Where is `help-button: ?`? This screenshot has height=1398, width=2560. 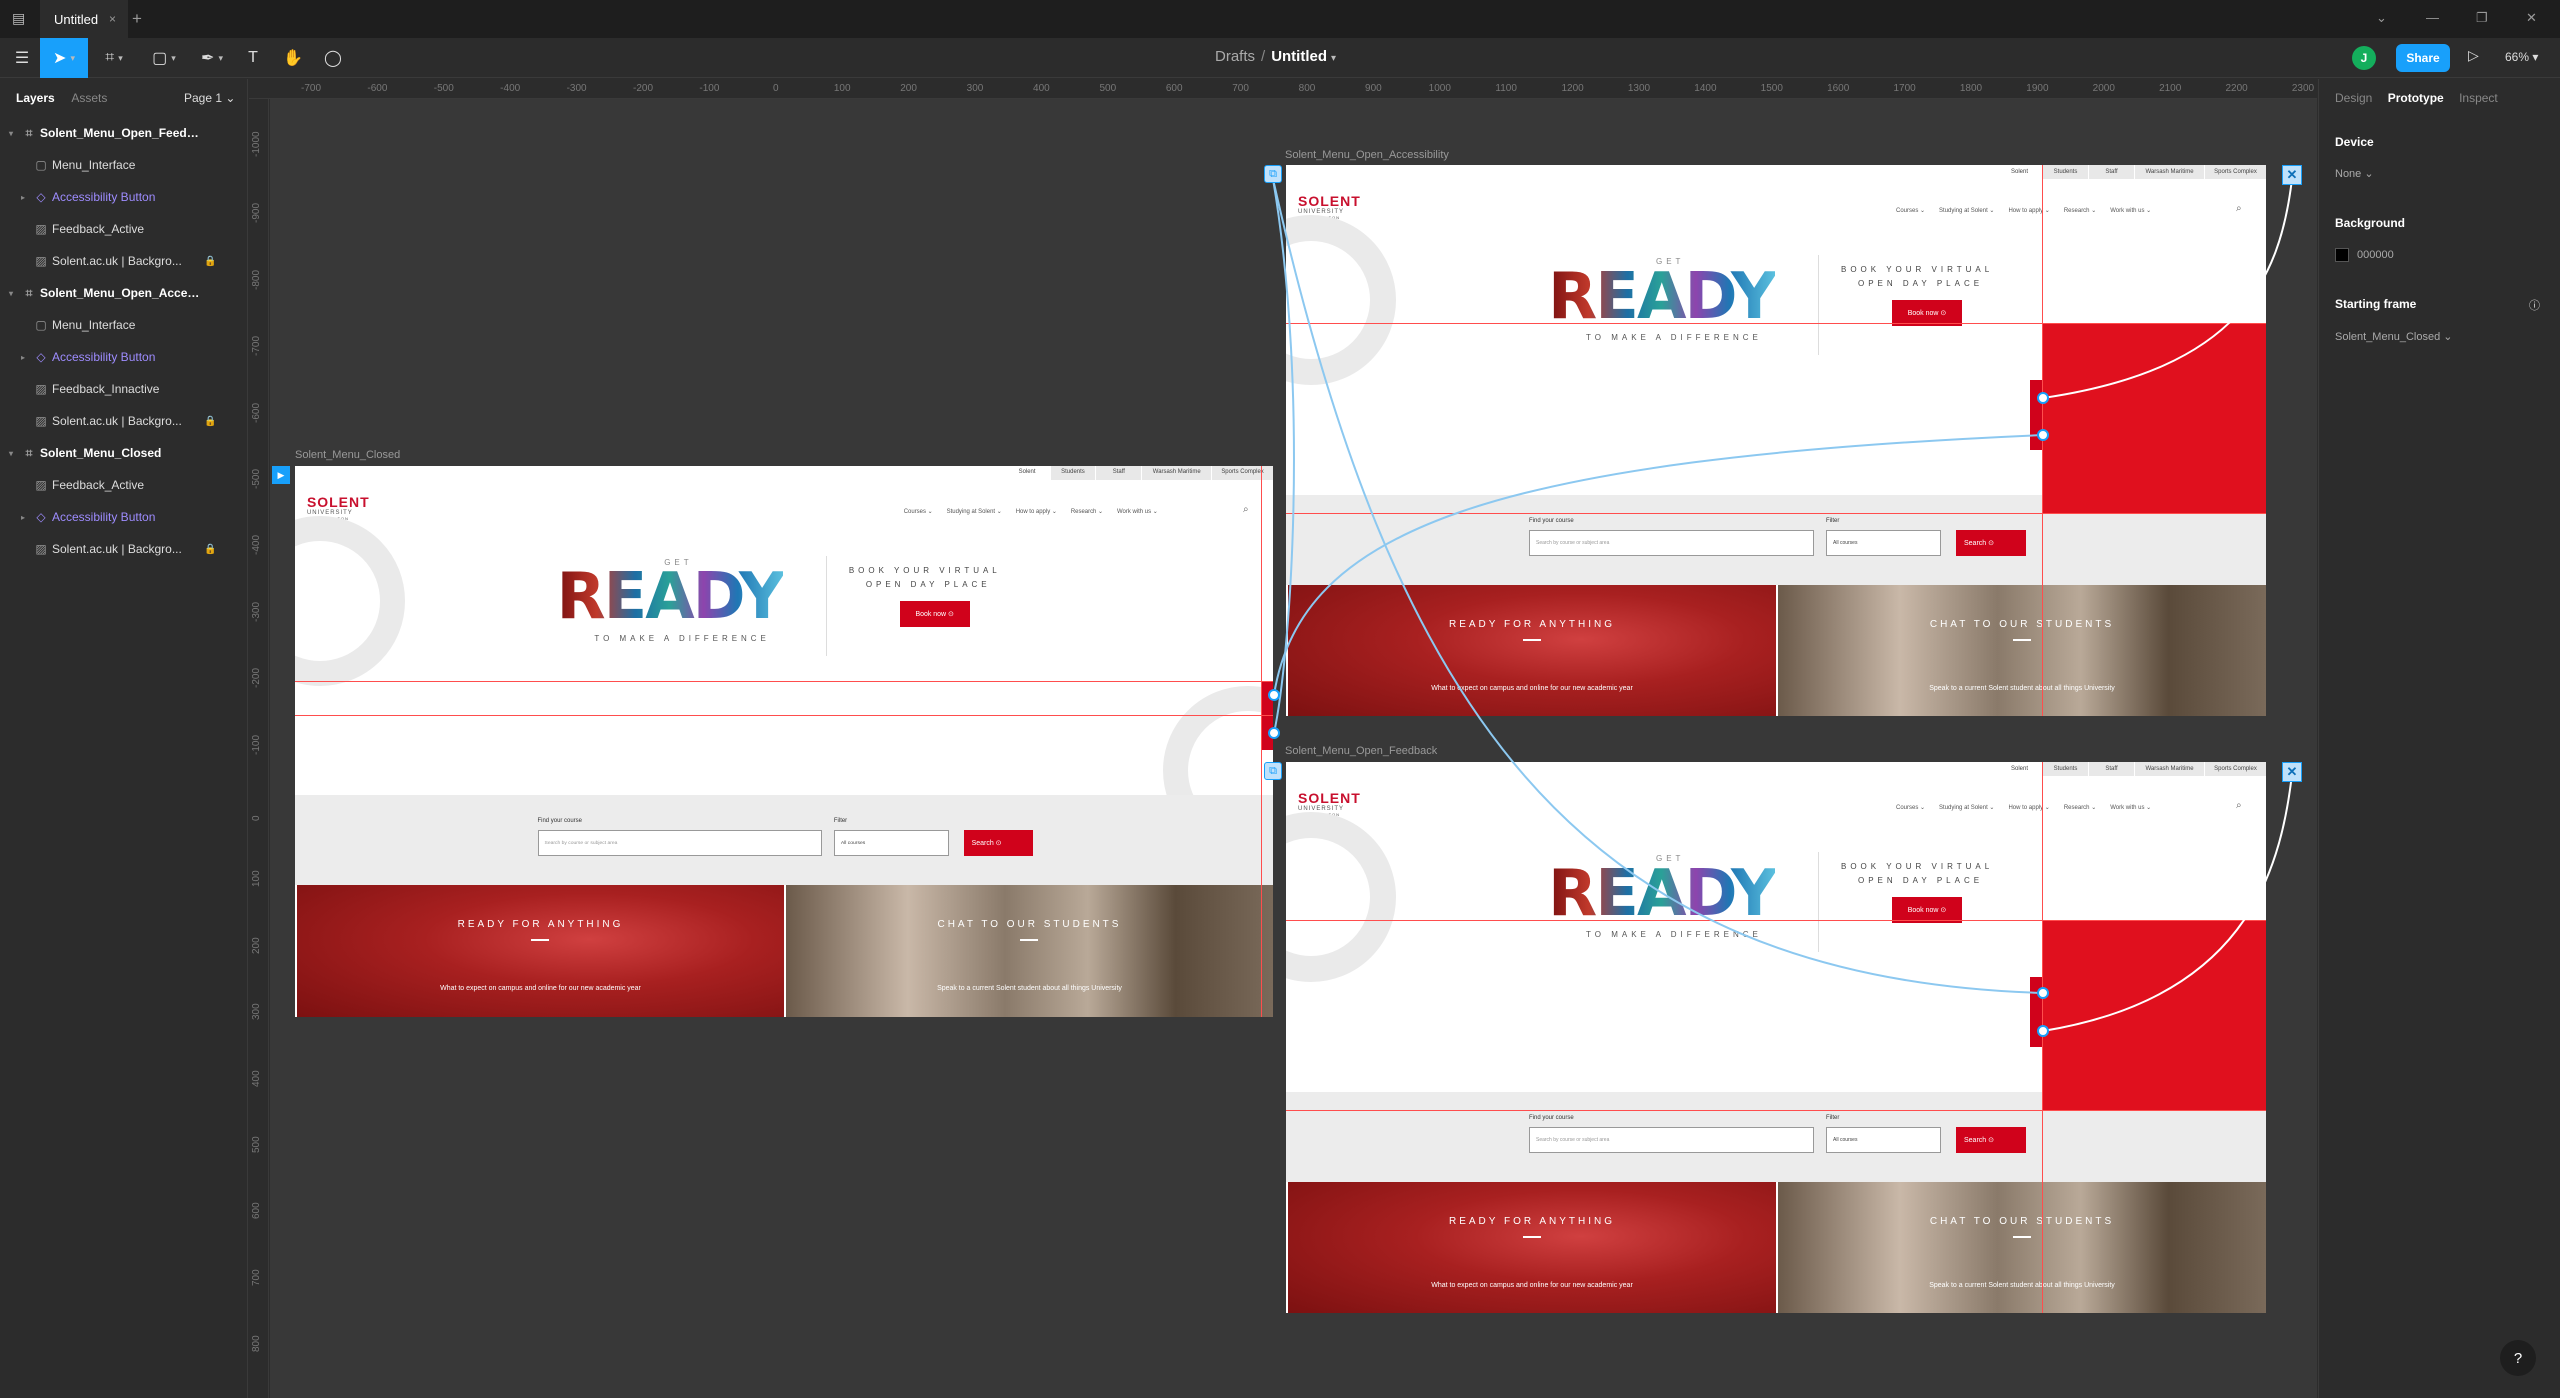
help-button: ? is located at coordinates (2518, 1358).